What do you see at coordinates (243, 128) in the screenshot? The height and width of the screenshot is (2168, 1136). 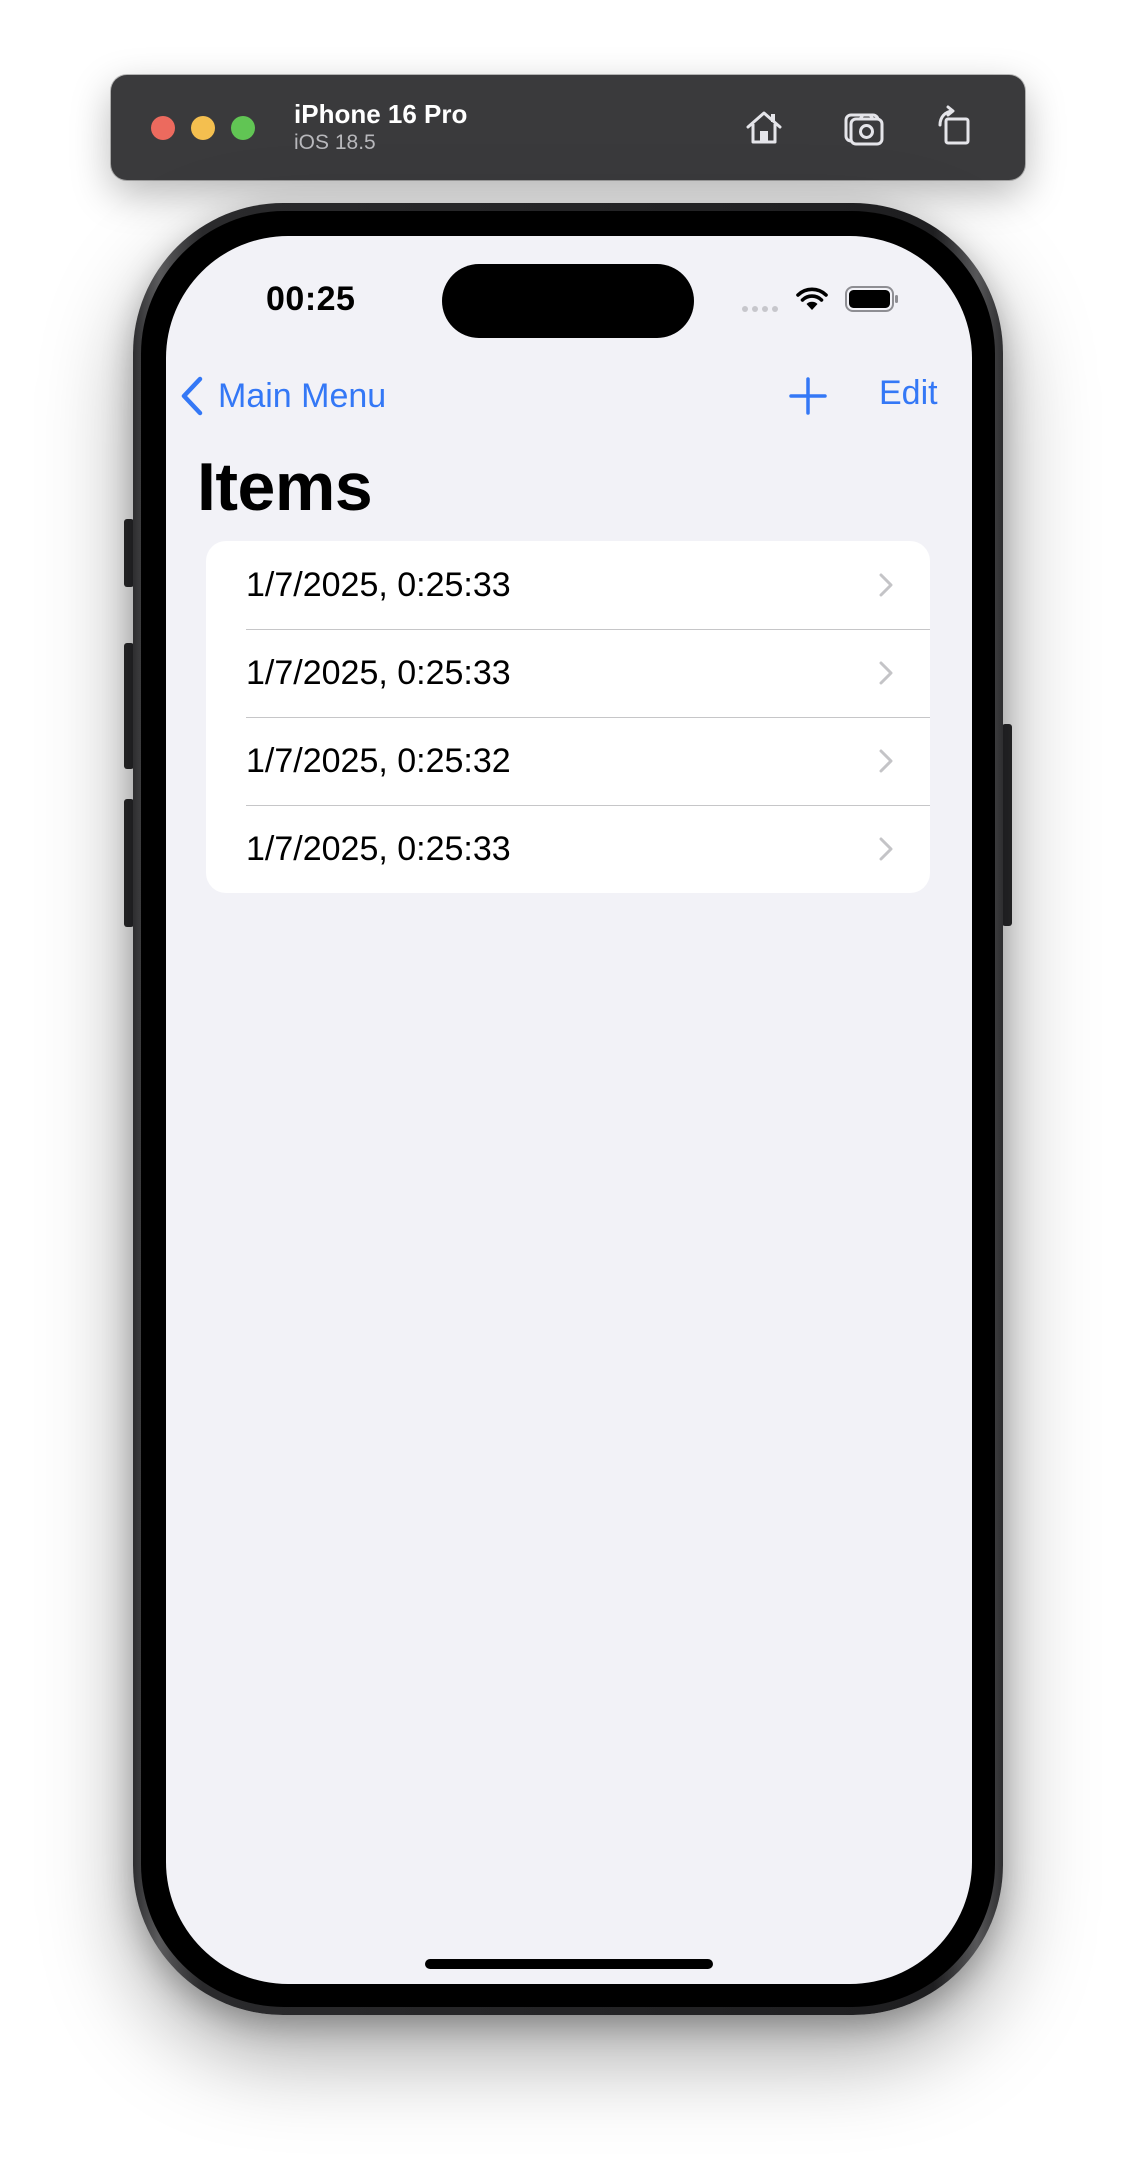 I see `zoom-window-button` at bounding box center [243, 128].